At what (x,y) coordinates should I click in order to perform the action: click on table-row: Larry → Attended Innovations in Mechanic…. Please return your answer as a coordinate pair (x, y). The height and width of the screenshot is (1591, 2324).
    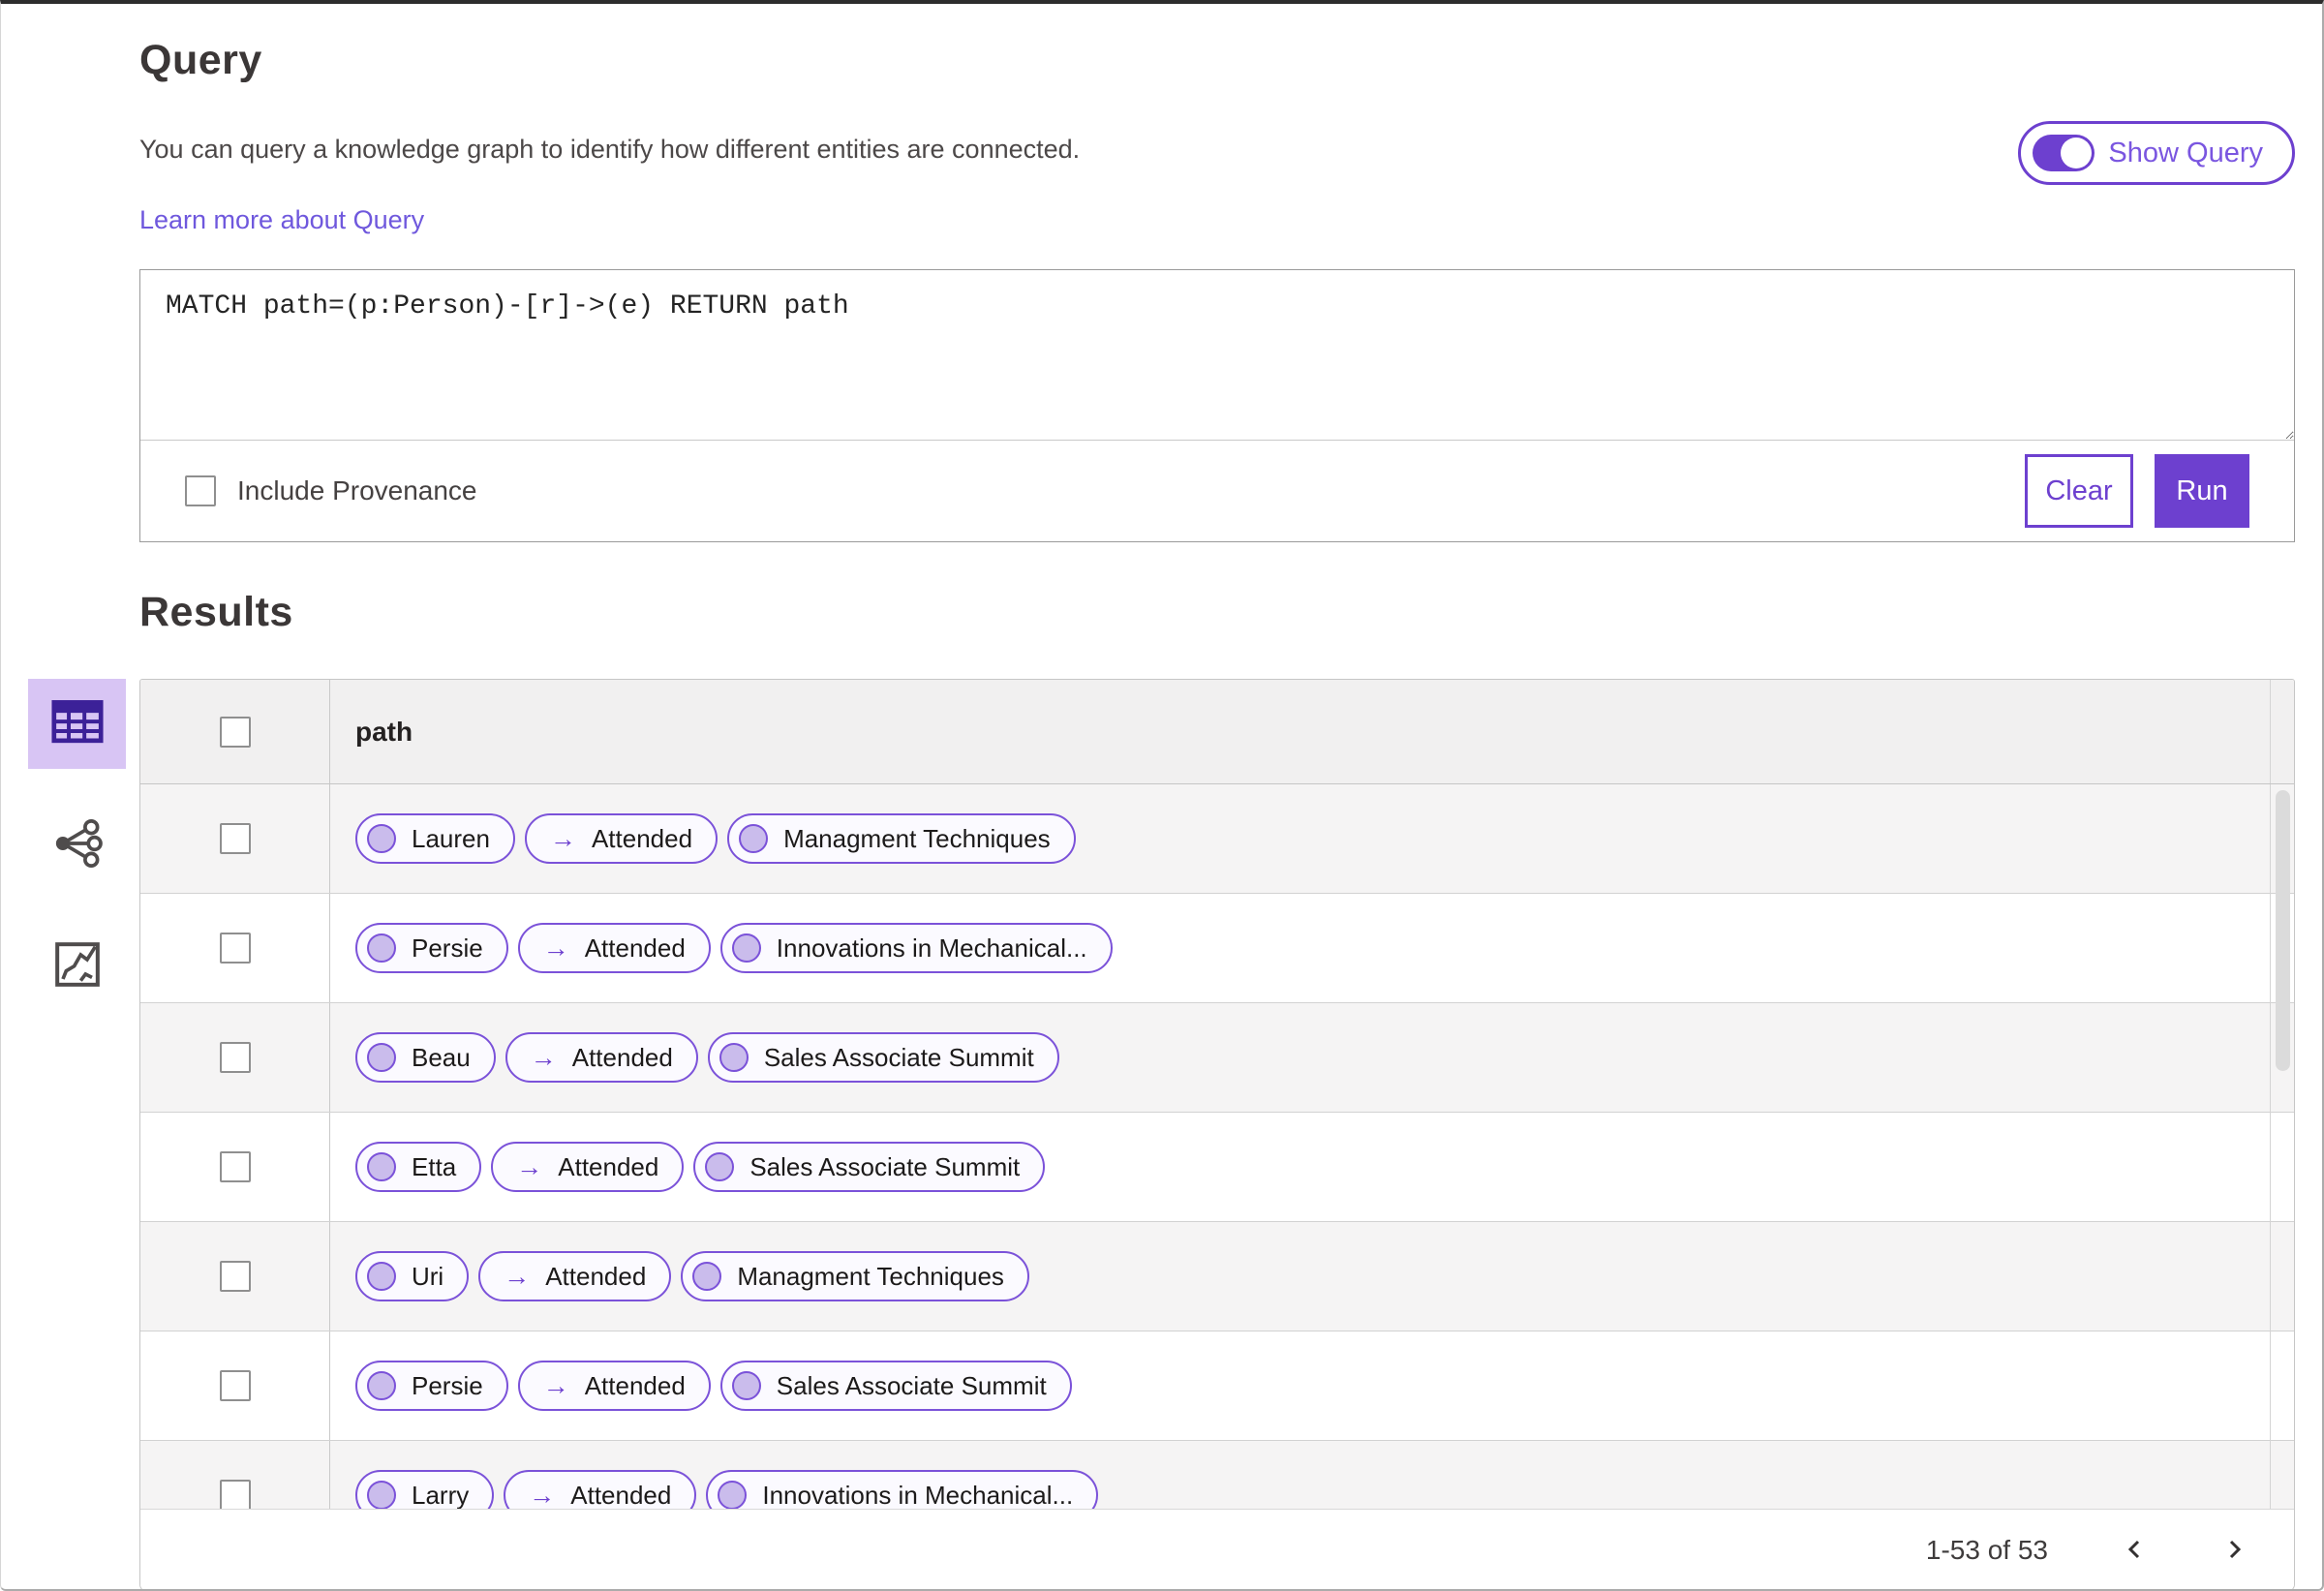
    Looking at the image, I should click on (1217, 1475).